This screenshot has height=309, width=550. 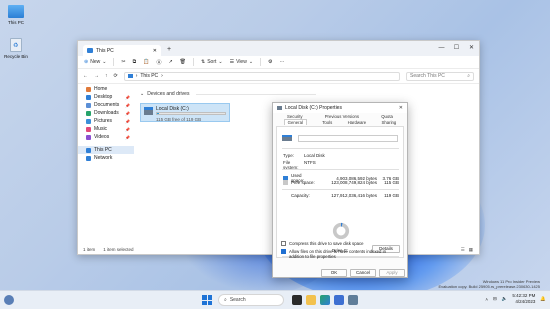 I want to click on sidebar-item-pictures: Pictures 📌, so click(x=106, y=121).